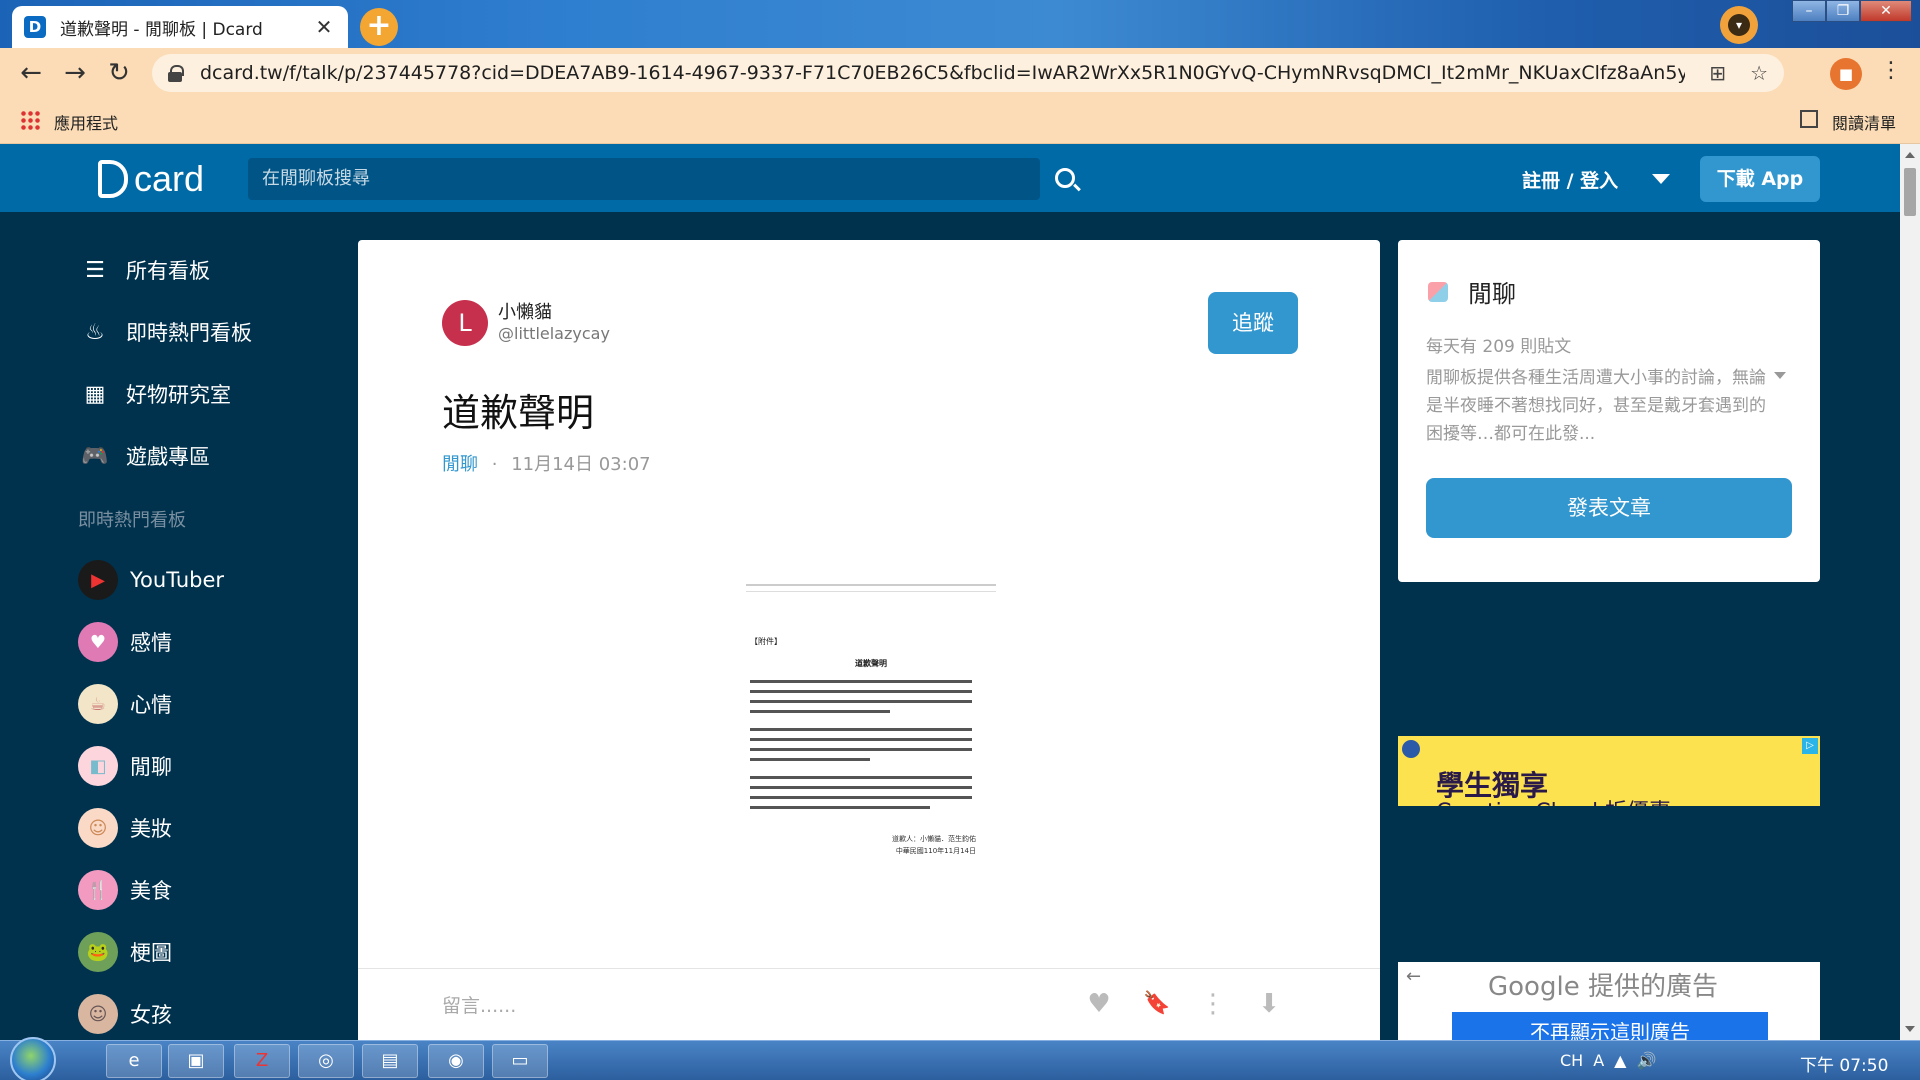 Image resolution: width=1920 pixels, height=1080 pixels. I want to click on profile-dropdown-icon: ▾, so click(1739, 25).